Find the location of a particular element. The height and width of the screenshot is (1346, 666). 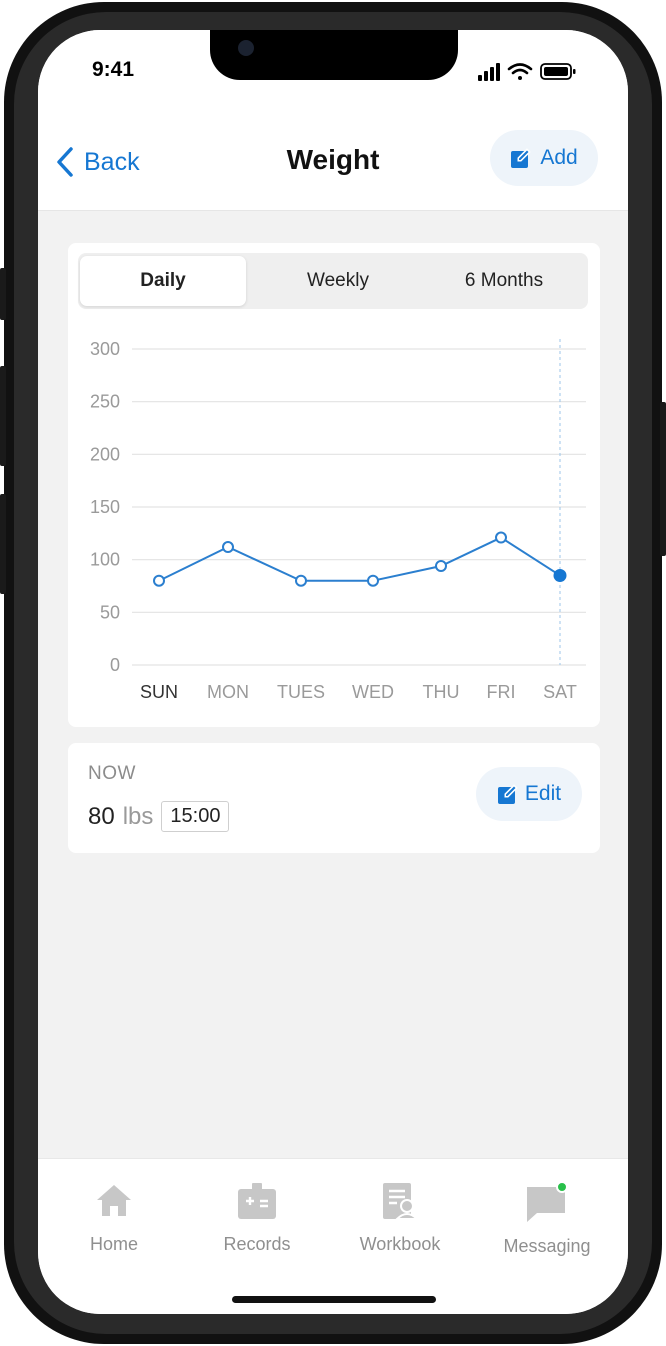

selected-data-point is located at coordinates (560, 575).